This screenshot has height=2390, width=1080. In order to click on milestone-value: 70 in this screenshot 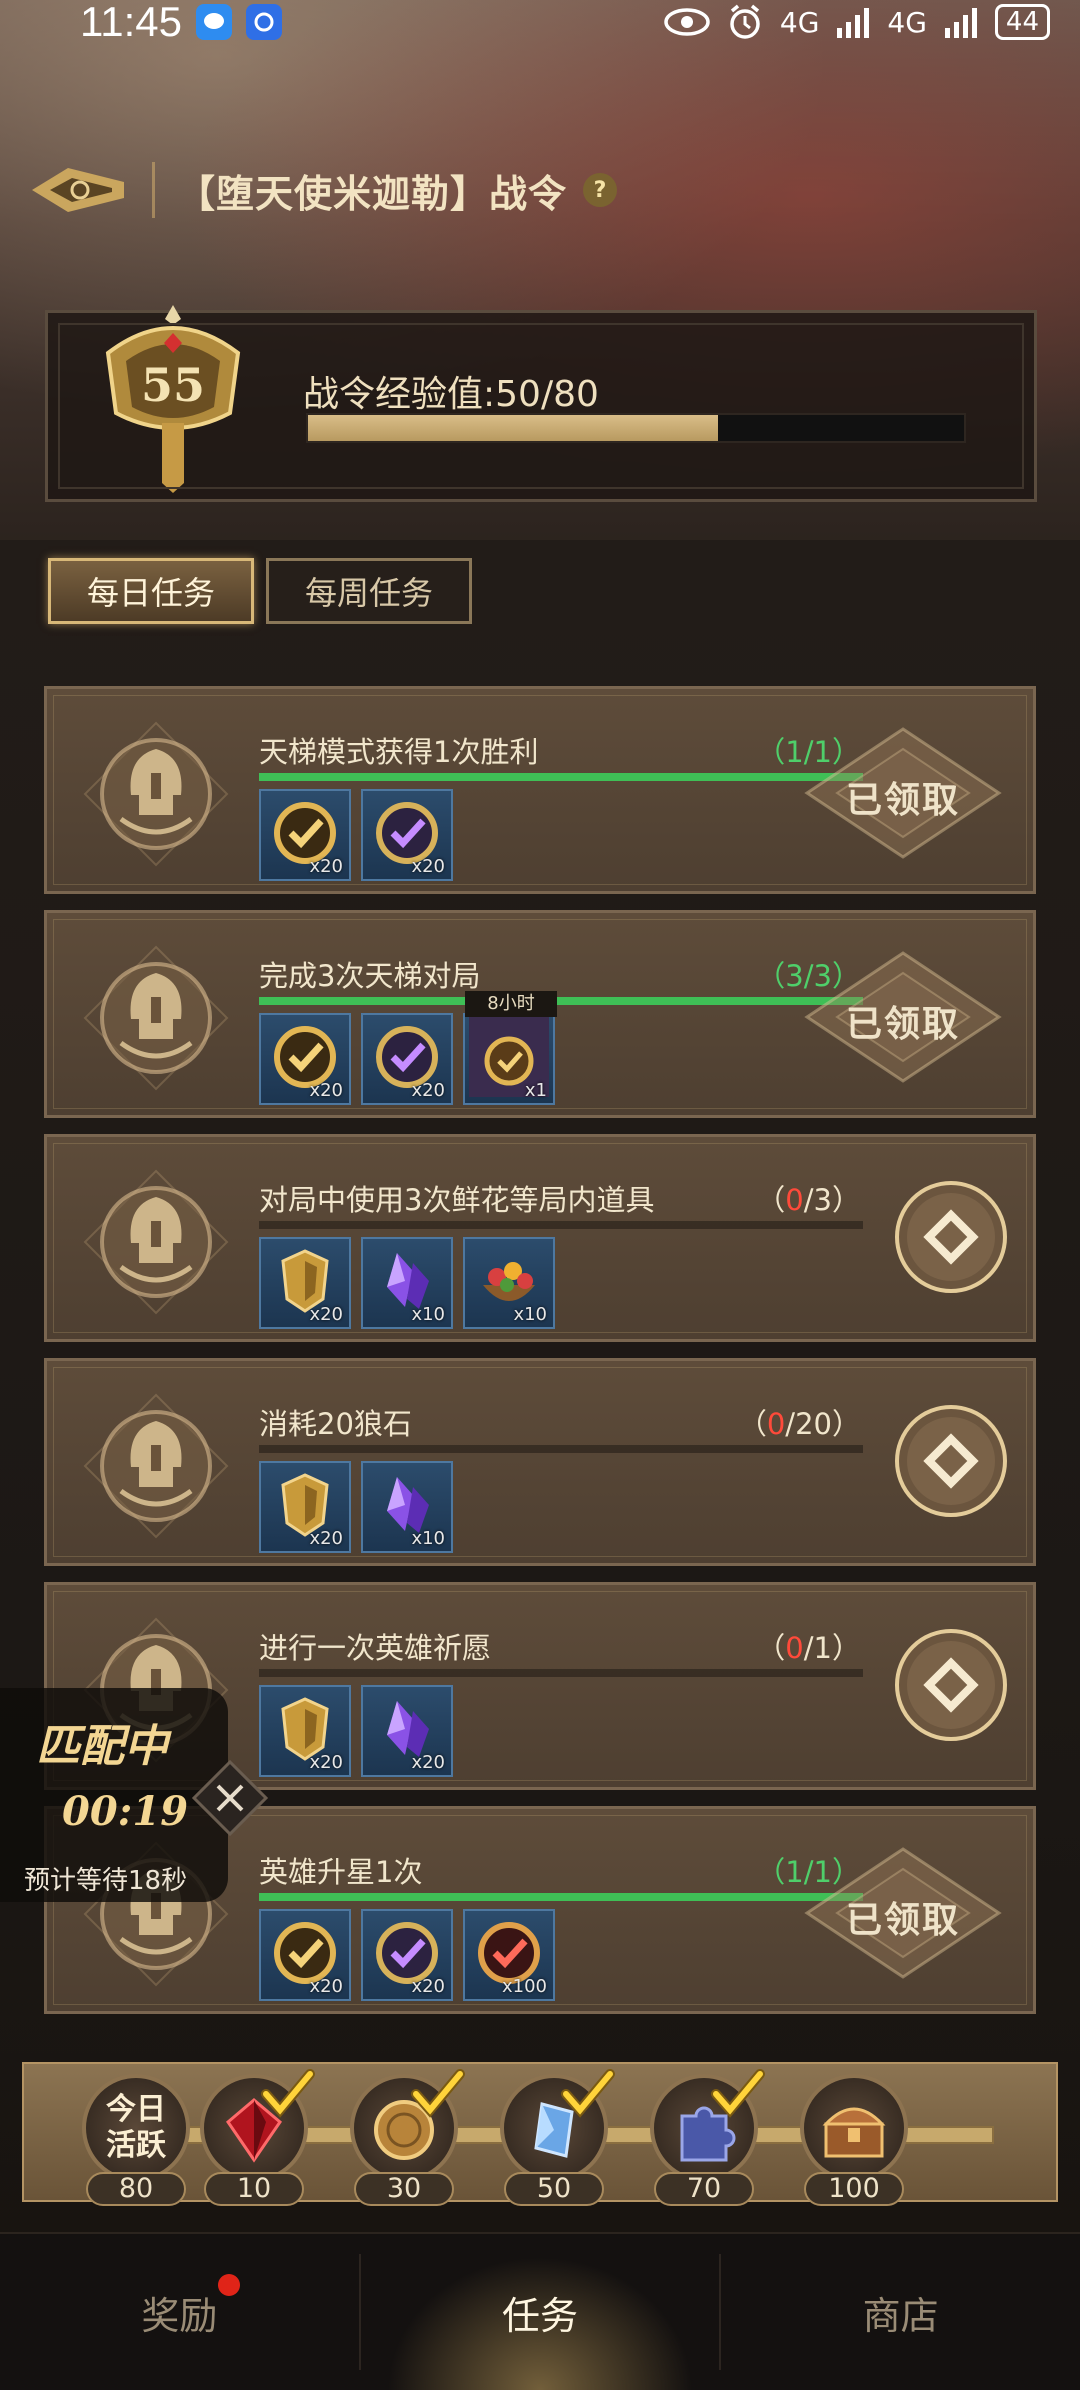, I will do `click(704, 2189)`.